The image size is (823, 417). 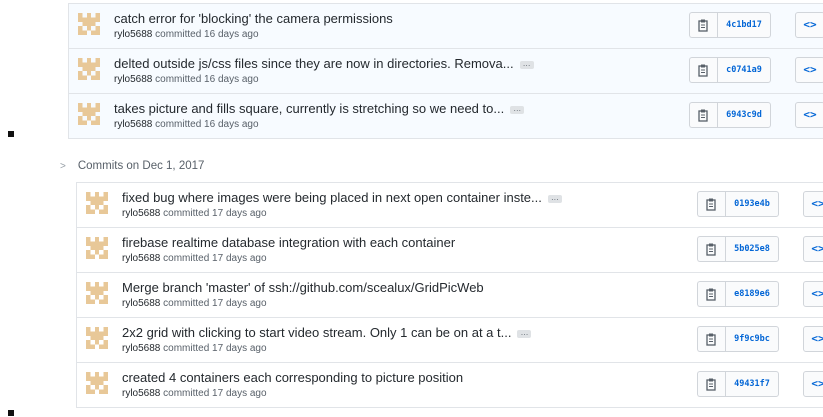 What do you see at coordinates (752, 249) in the screenshot?
I see `commit-sha-link: 5b025e8` at bounding box center [752, 249].